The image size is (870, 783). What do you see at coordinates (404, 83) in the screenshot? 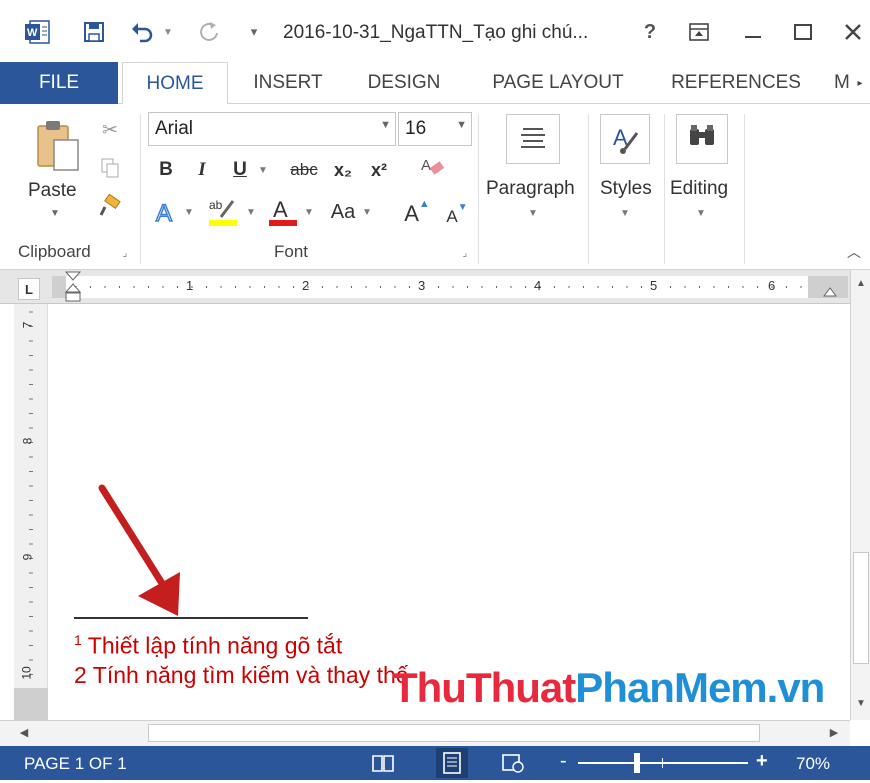
I see `tab-design: DESIGN` at bounding box center [404, 83].